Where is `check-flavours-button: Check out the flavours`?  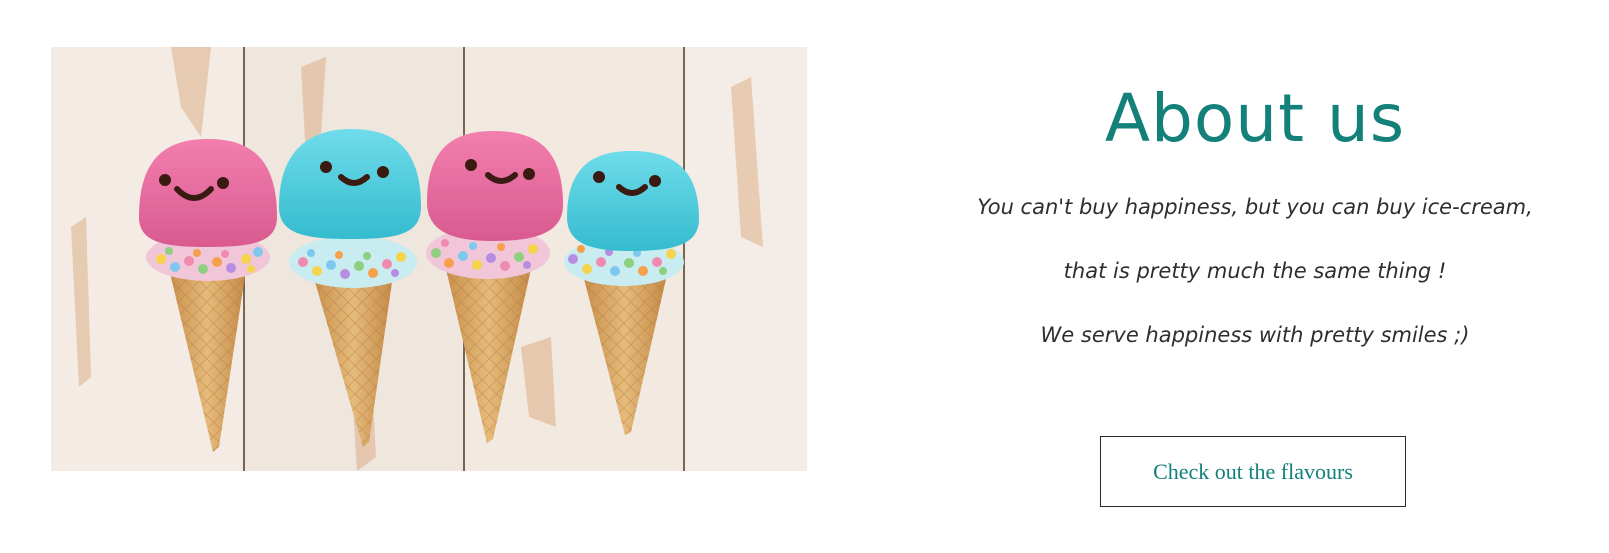 check-flavours-button: Check out the flavours is located at coordinates (1253, 471).